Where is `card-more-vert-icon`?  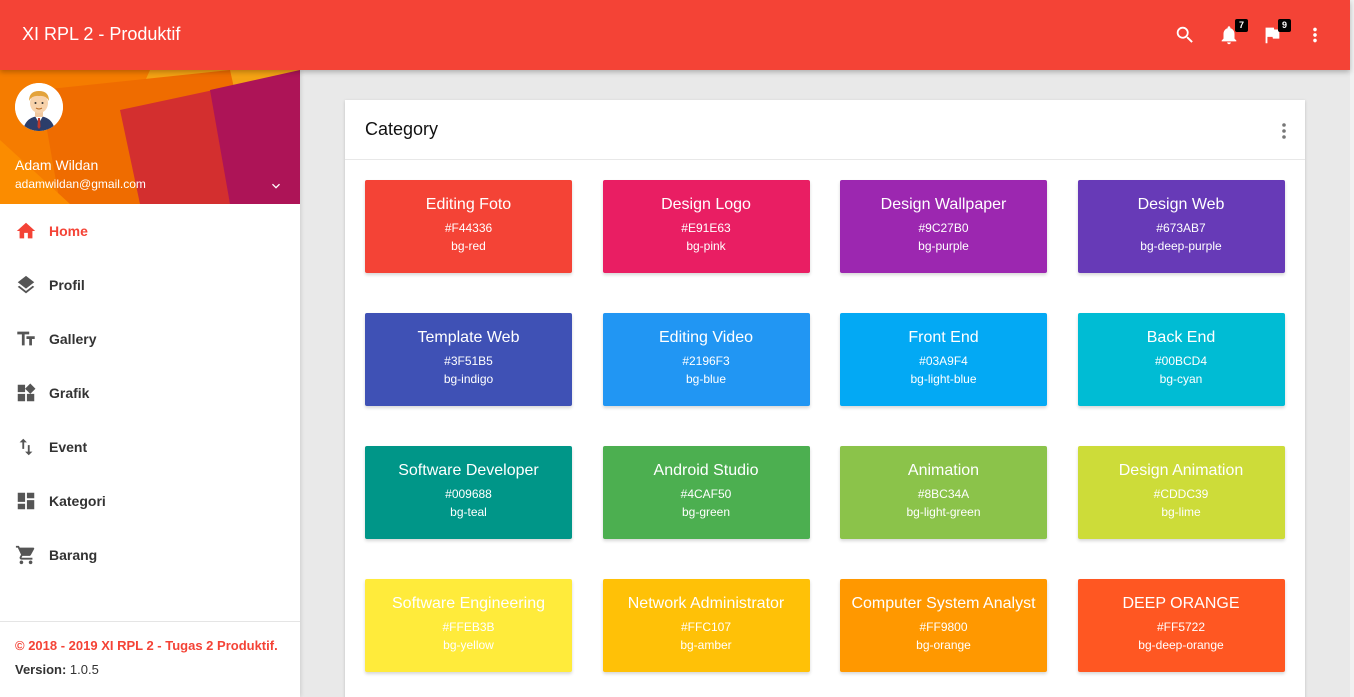 card-more-vert-icon is located at coordinates (1284, 131).